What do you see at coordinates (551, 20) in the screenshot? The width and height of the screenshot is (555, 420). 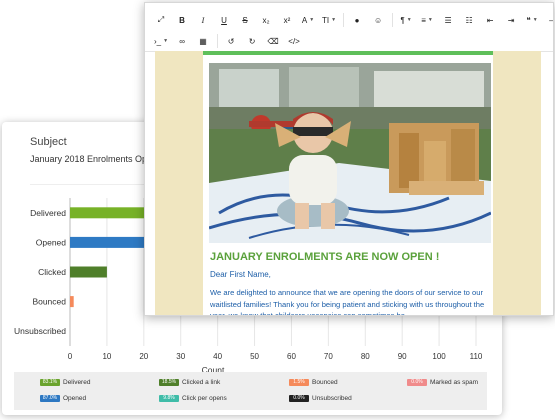 I see `horizontal-line-icon-glyph: —` at bounding box center [551, 20].